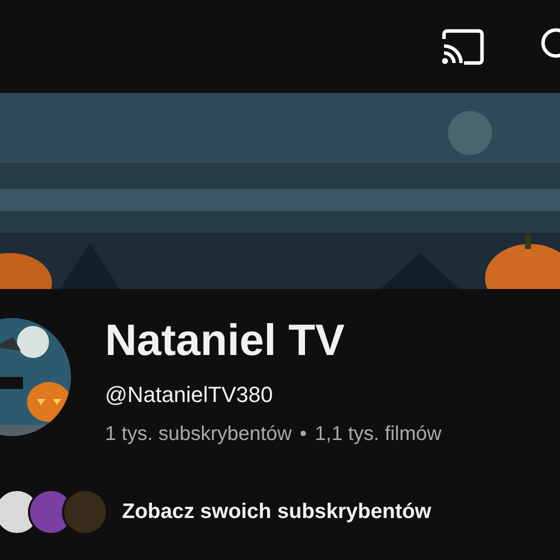  Describe the element at coordinates (463, 46) in the screenshot. I see `cast-icon` at that location.